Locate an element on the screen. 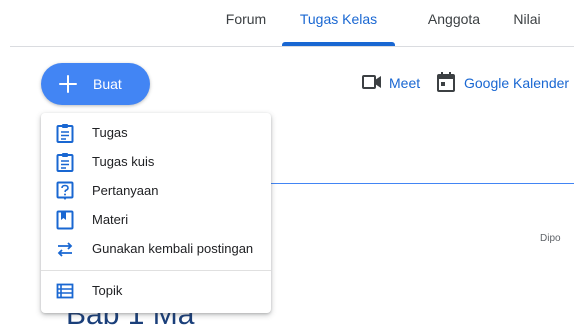  menu-item-topic: Topik is located at coordinates (156, 290).